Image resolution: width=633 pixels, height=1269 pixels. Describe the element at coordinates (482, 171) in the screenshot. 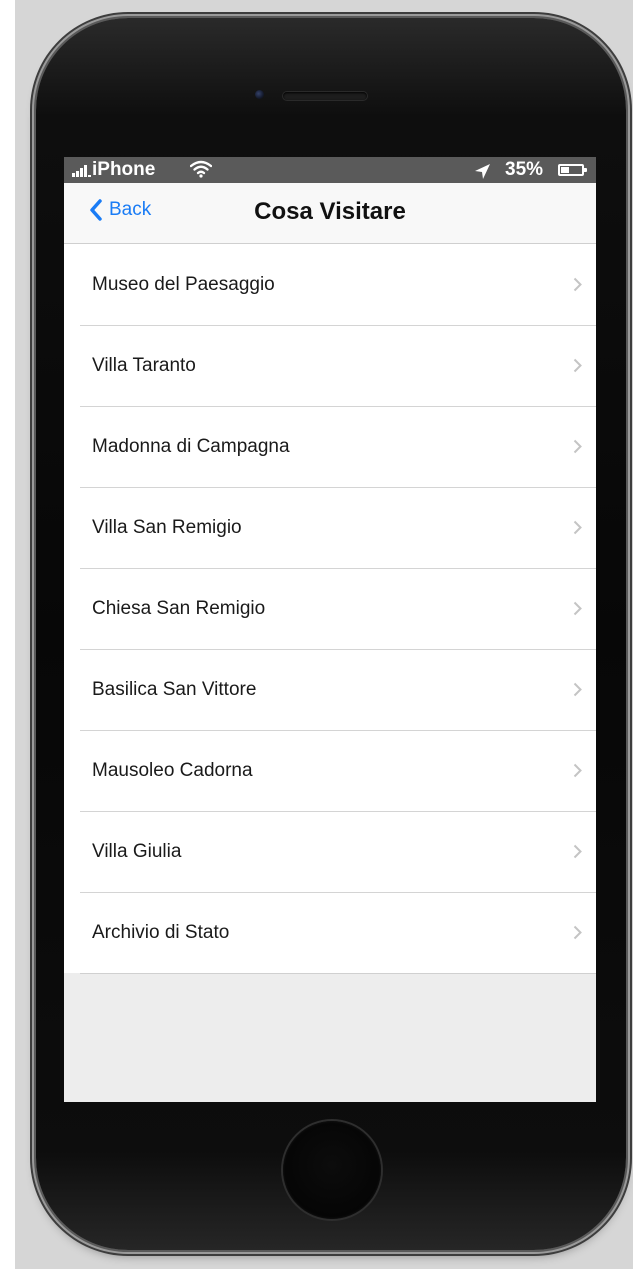

I see `location-icon` at that location.